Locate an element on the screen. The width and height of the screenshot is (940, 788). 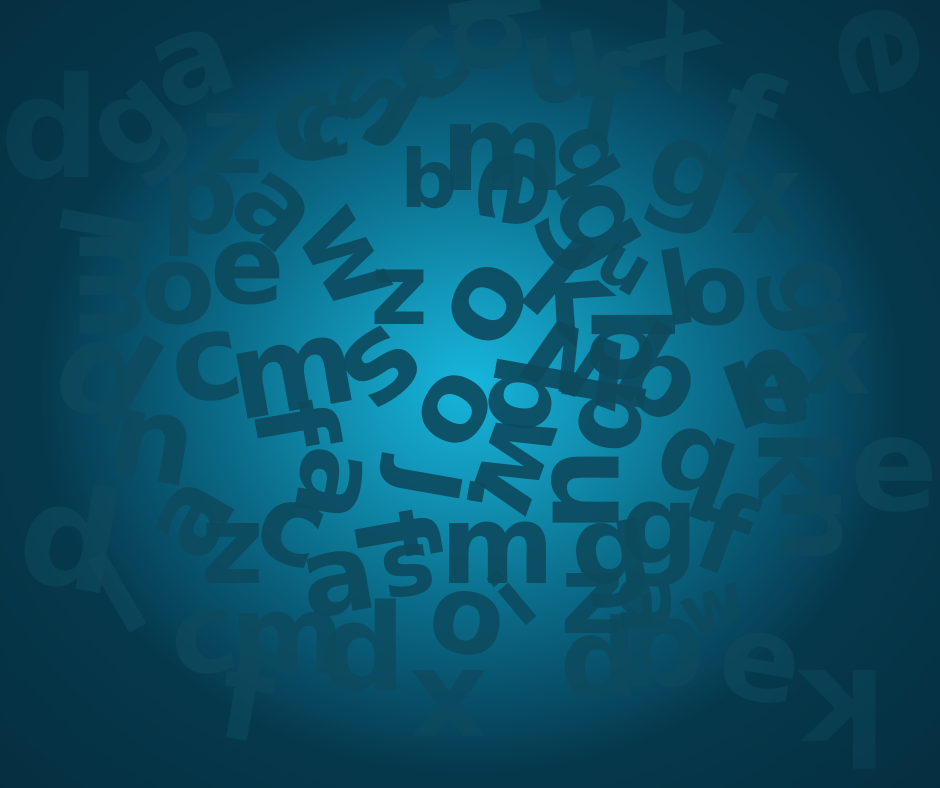
scattered-letter-d: d is located at coordinates (363, 649).